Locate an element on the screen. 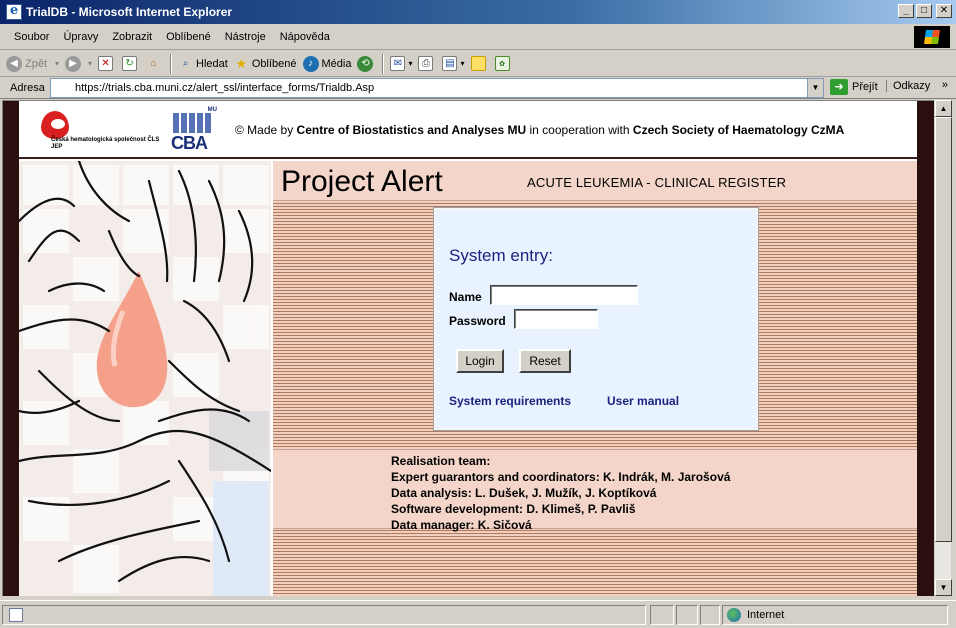 The height and width of the screenshot is (628, 956). edit-page-icon: ▤ is located at coordinates (450, 63).